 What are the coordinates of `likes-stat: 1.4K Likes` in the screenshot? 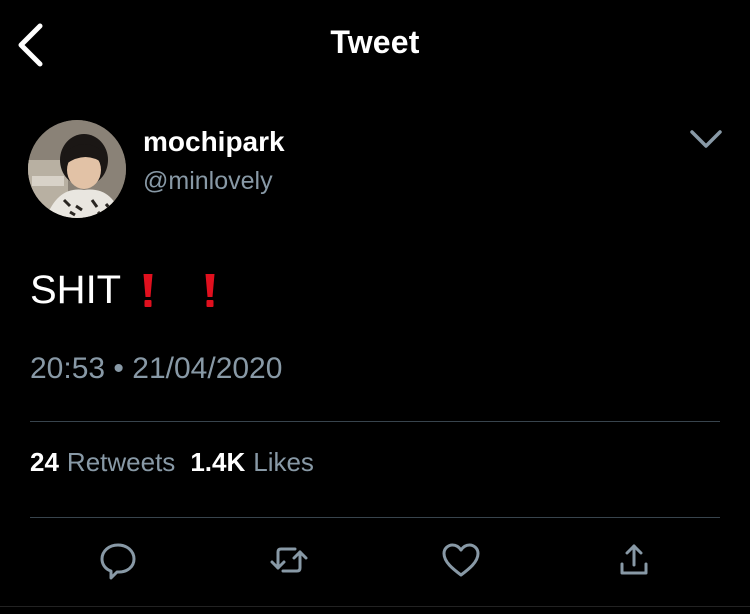 It's located at (252, 462).